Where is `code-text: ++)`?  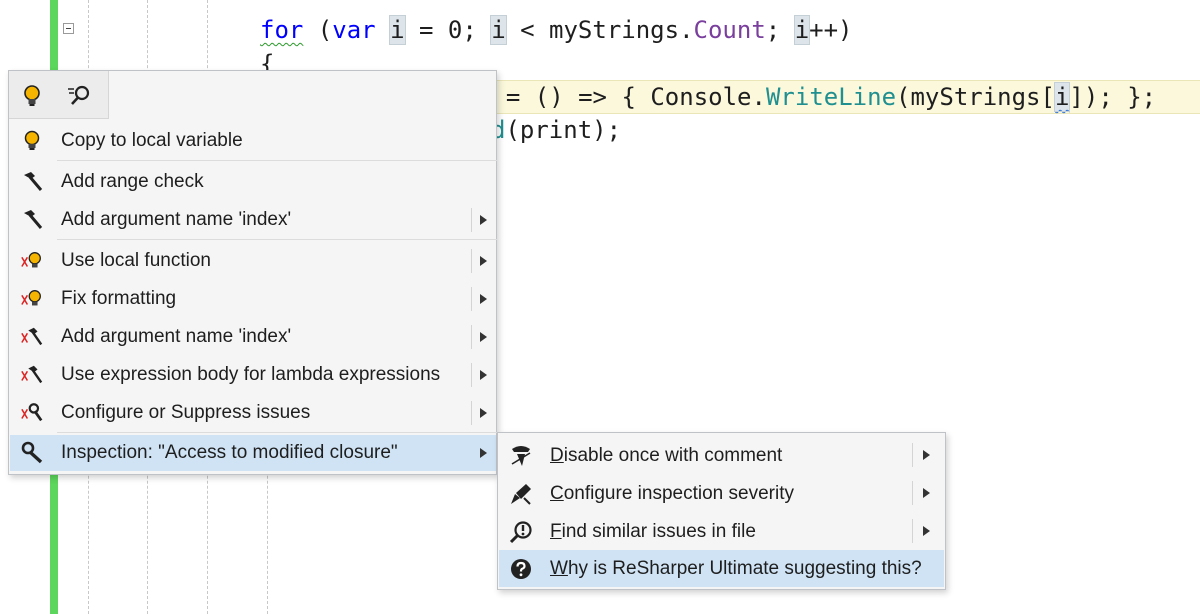
code-text: ++) is located at coordinates (831, 30).